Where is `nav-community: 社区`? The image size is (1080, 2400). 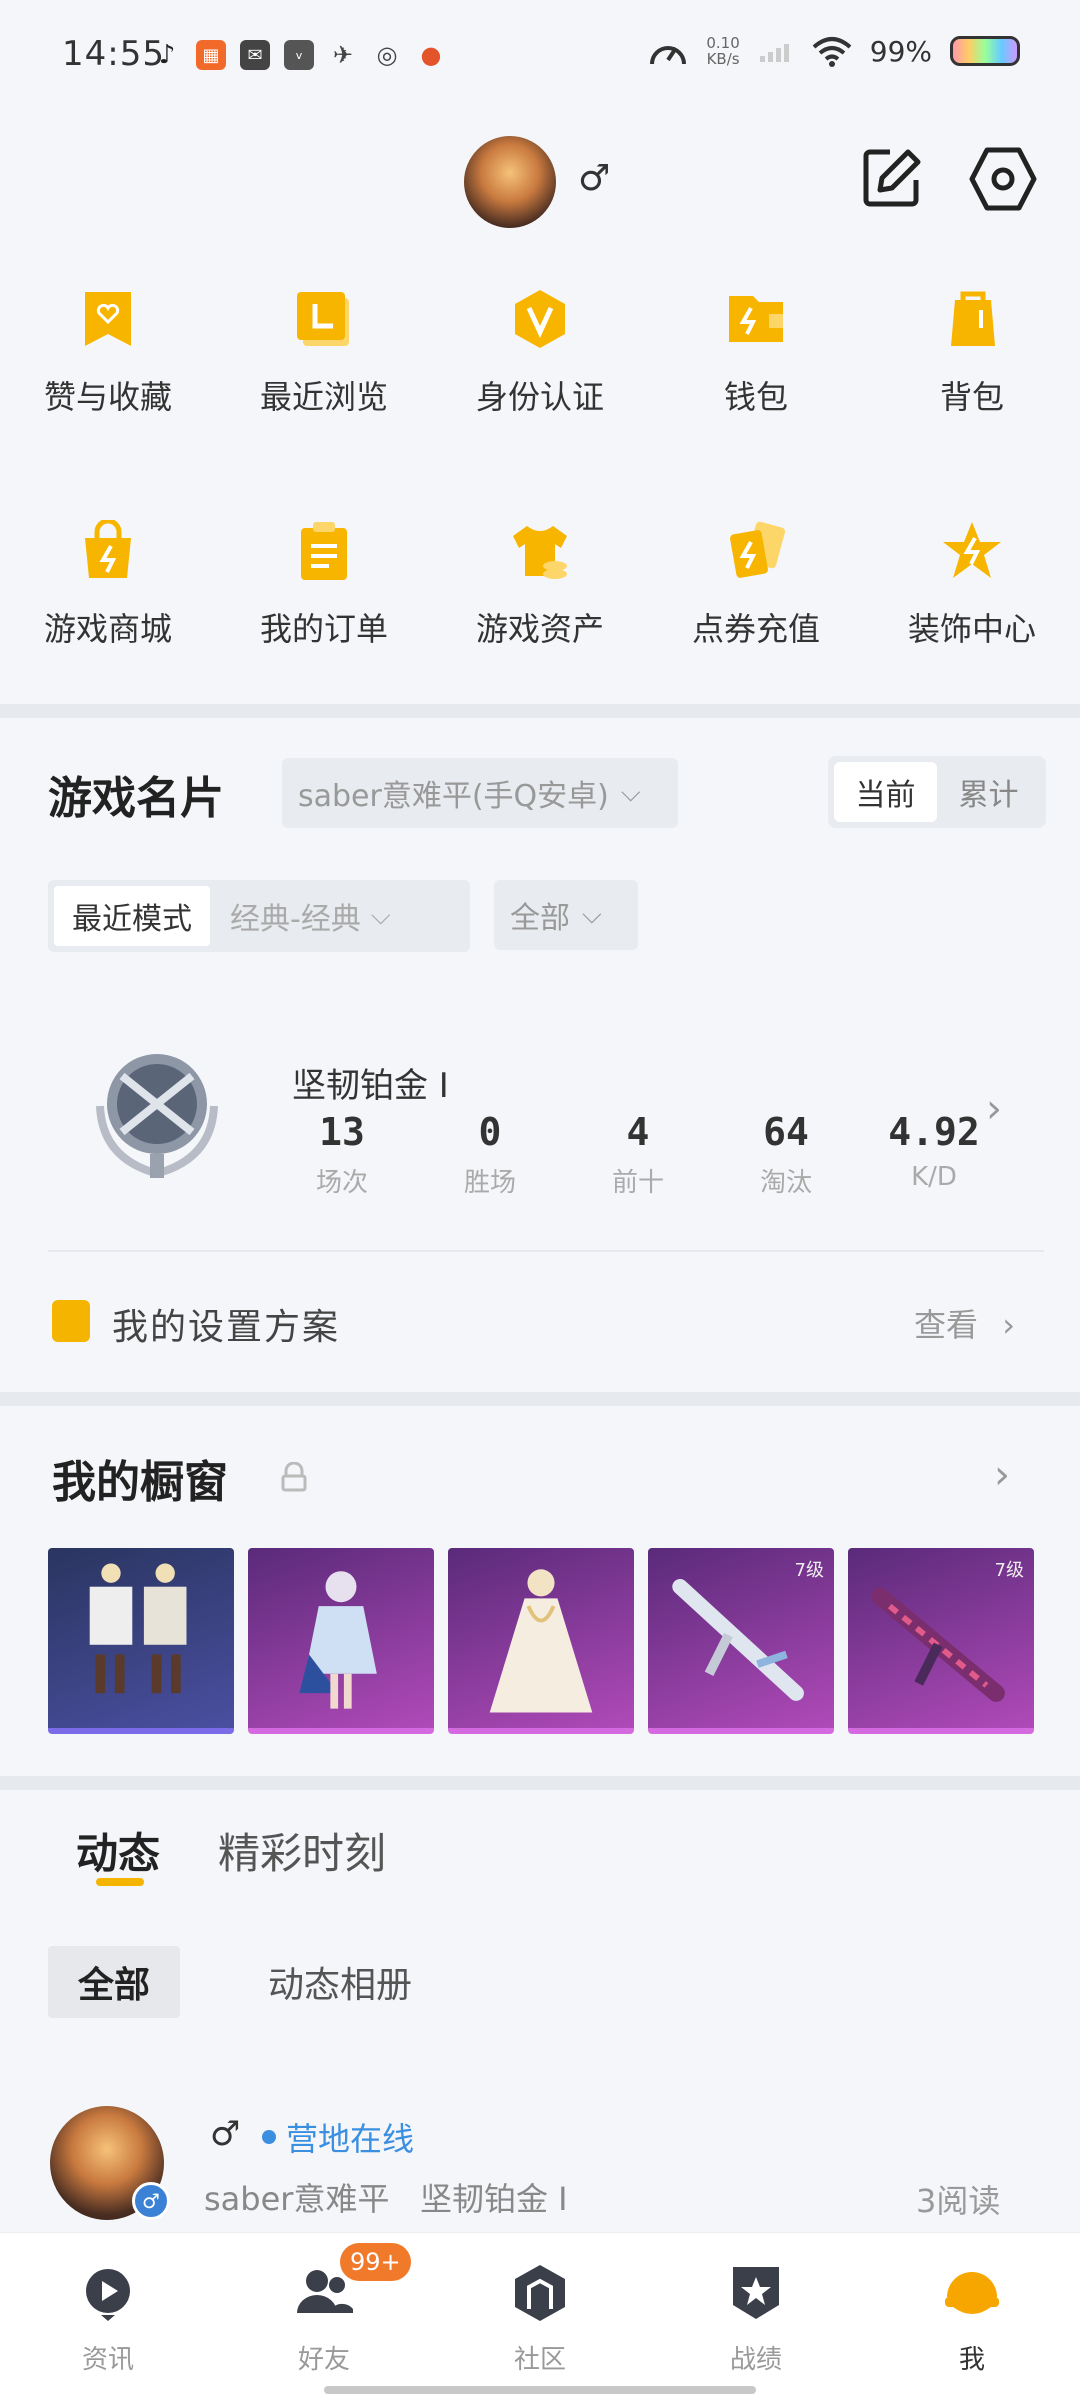
nav-community: 社区 is located at coordinates (540, 2316).